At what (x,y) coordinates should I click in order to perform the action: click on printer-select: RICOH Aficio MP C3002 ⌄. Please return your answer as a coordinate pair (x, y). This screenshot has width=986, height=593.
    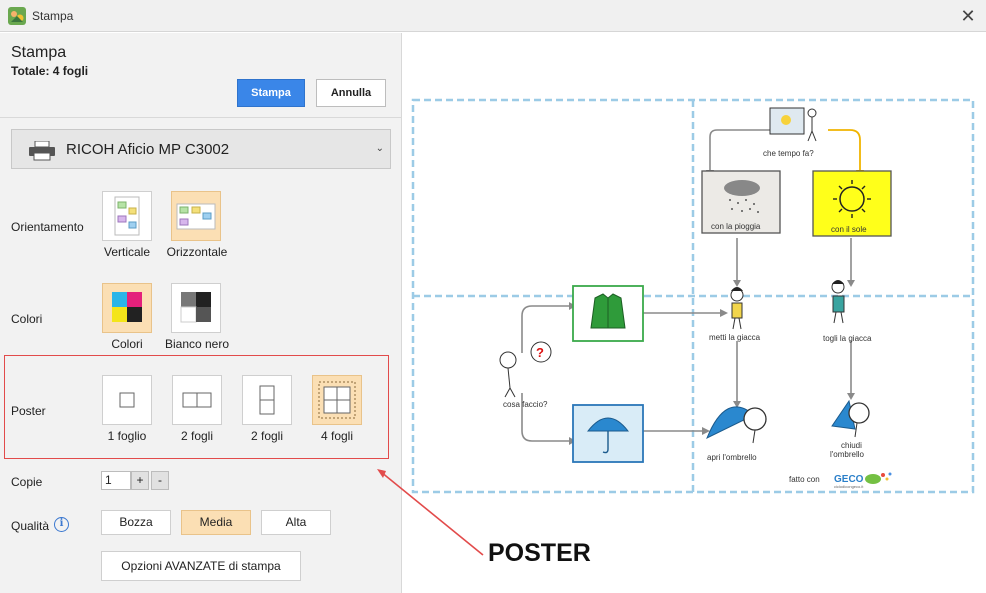
    Looking at the image, I should click on (201, 149).